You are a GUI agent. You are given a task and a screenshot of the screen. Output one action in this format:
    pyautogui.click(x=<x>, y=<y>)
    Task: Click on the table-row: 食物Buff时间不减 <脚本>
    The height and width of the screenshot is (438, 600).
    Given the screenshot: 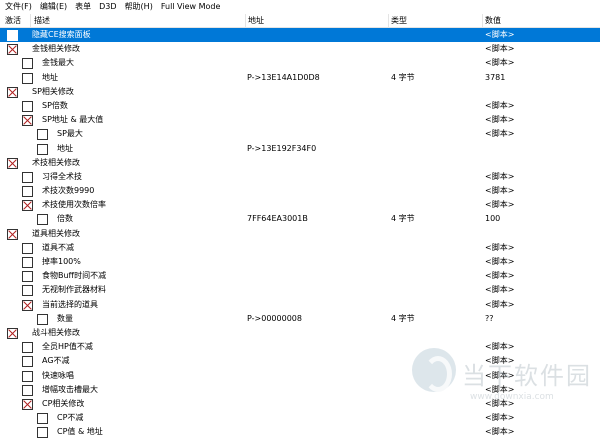 What is the action you would take?
    pyautogui.click(x=300, y=276)
    